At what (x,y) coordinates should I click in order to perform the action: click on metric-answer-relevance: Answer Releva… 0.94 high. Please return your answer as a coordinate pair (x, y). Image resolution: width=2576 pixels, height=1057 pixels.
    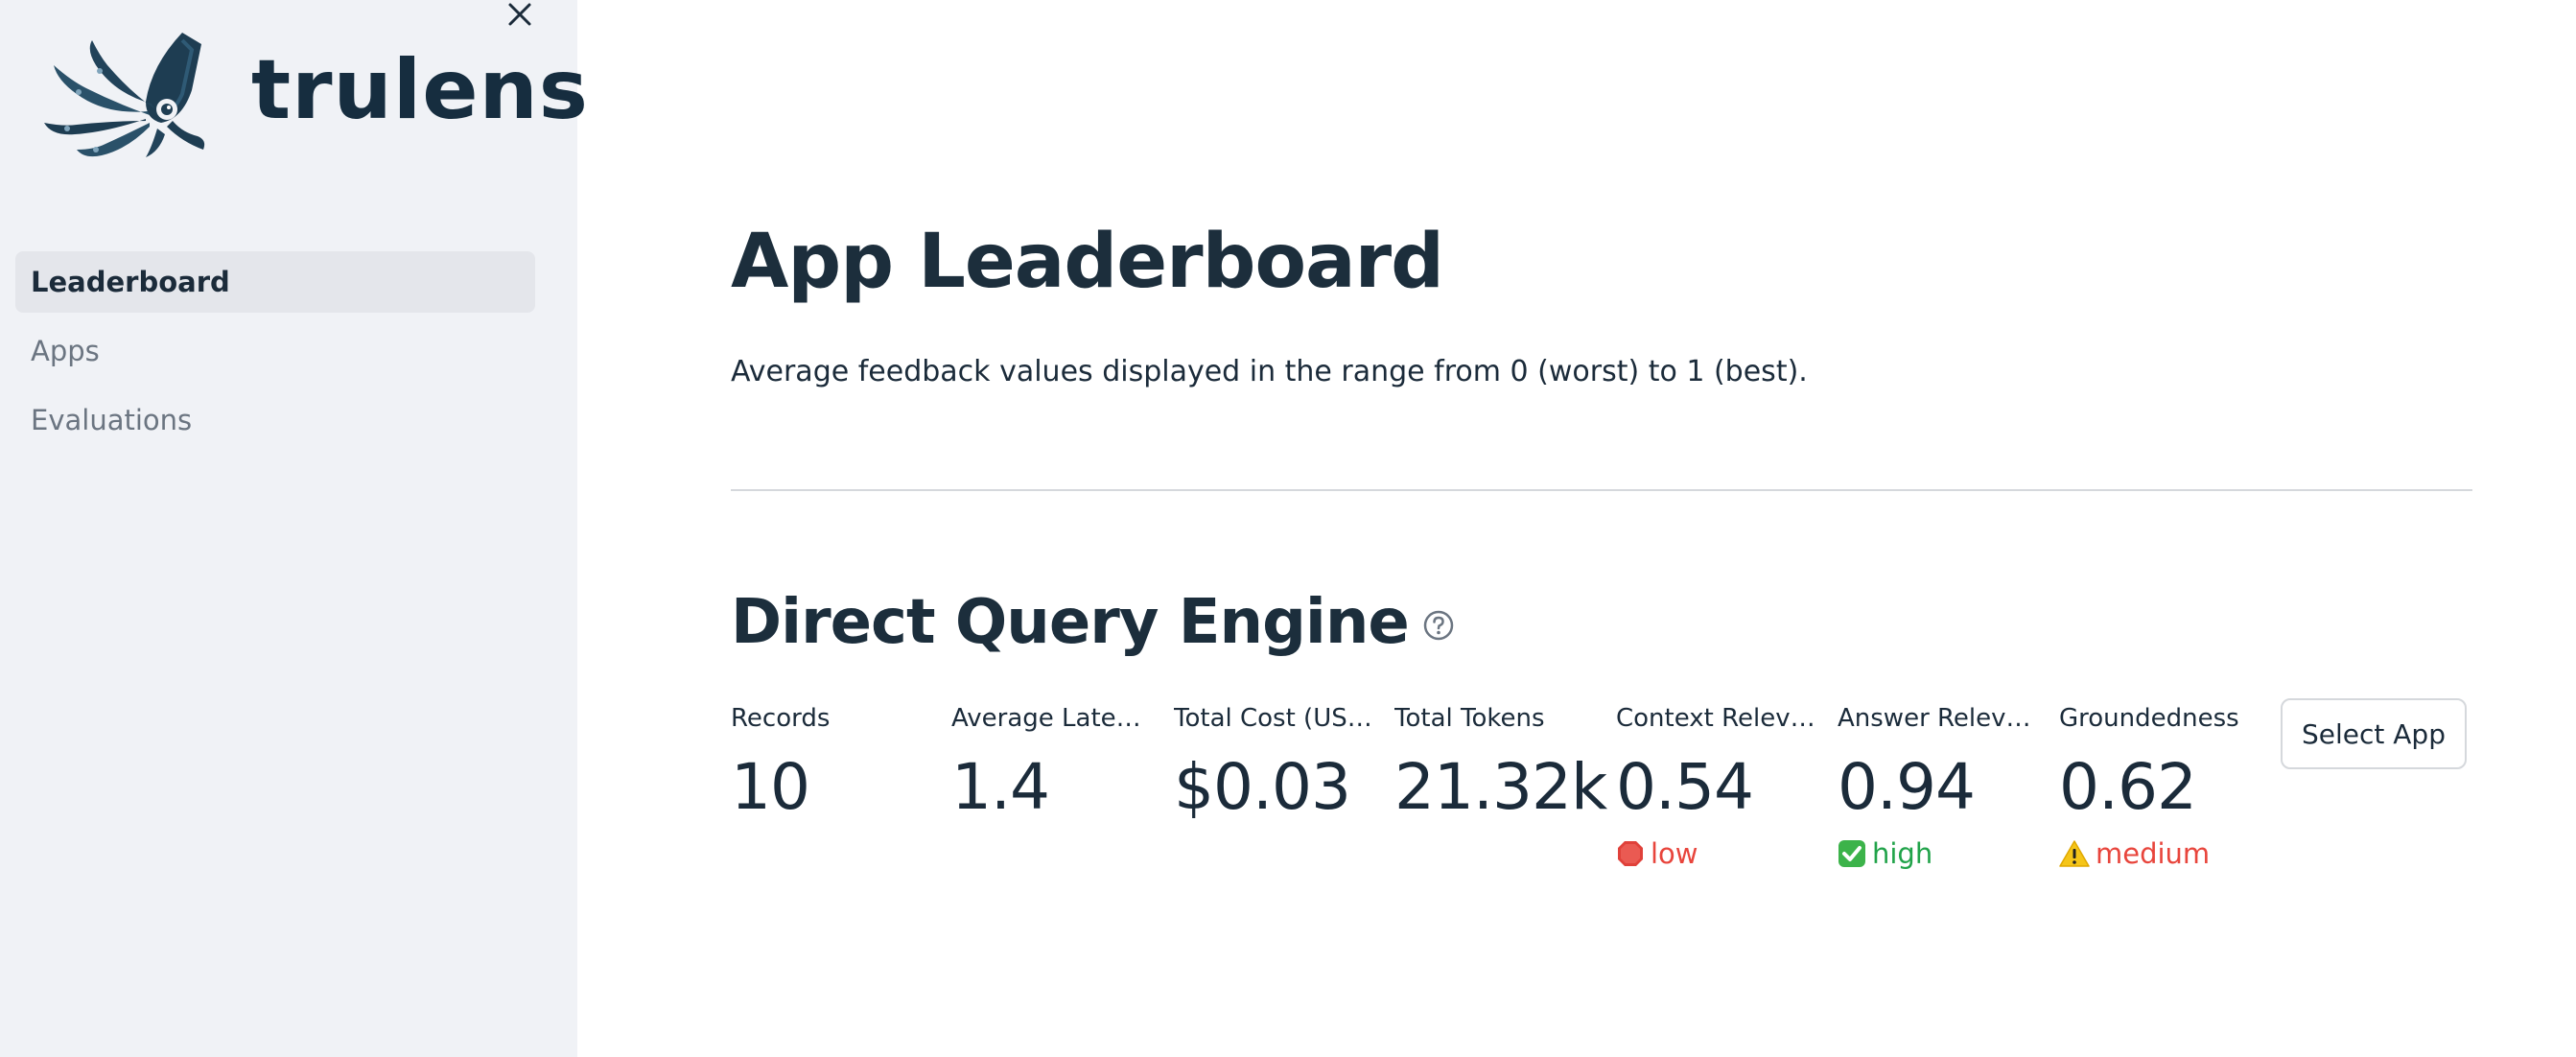
    Looking at the image, I should click on (1938, 787).